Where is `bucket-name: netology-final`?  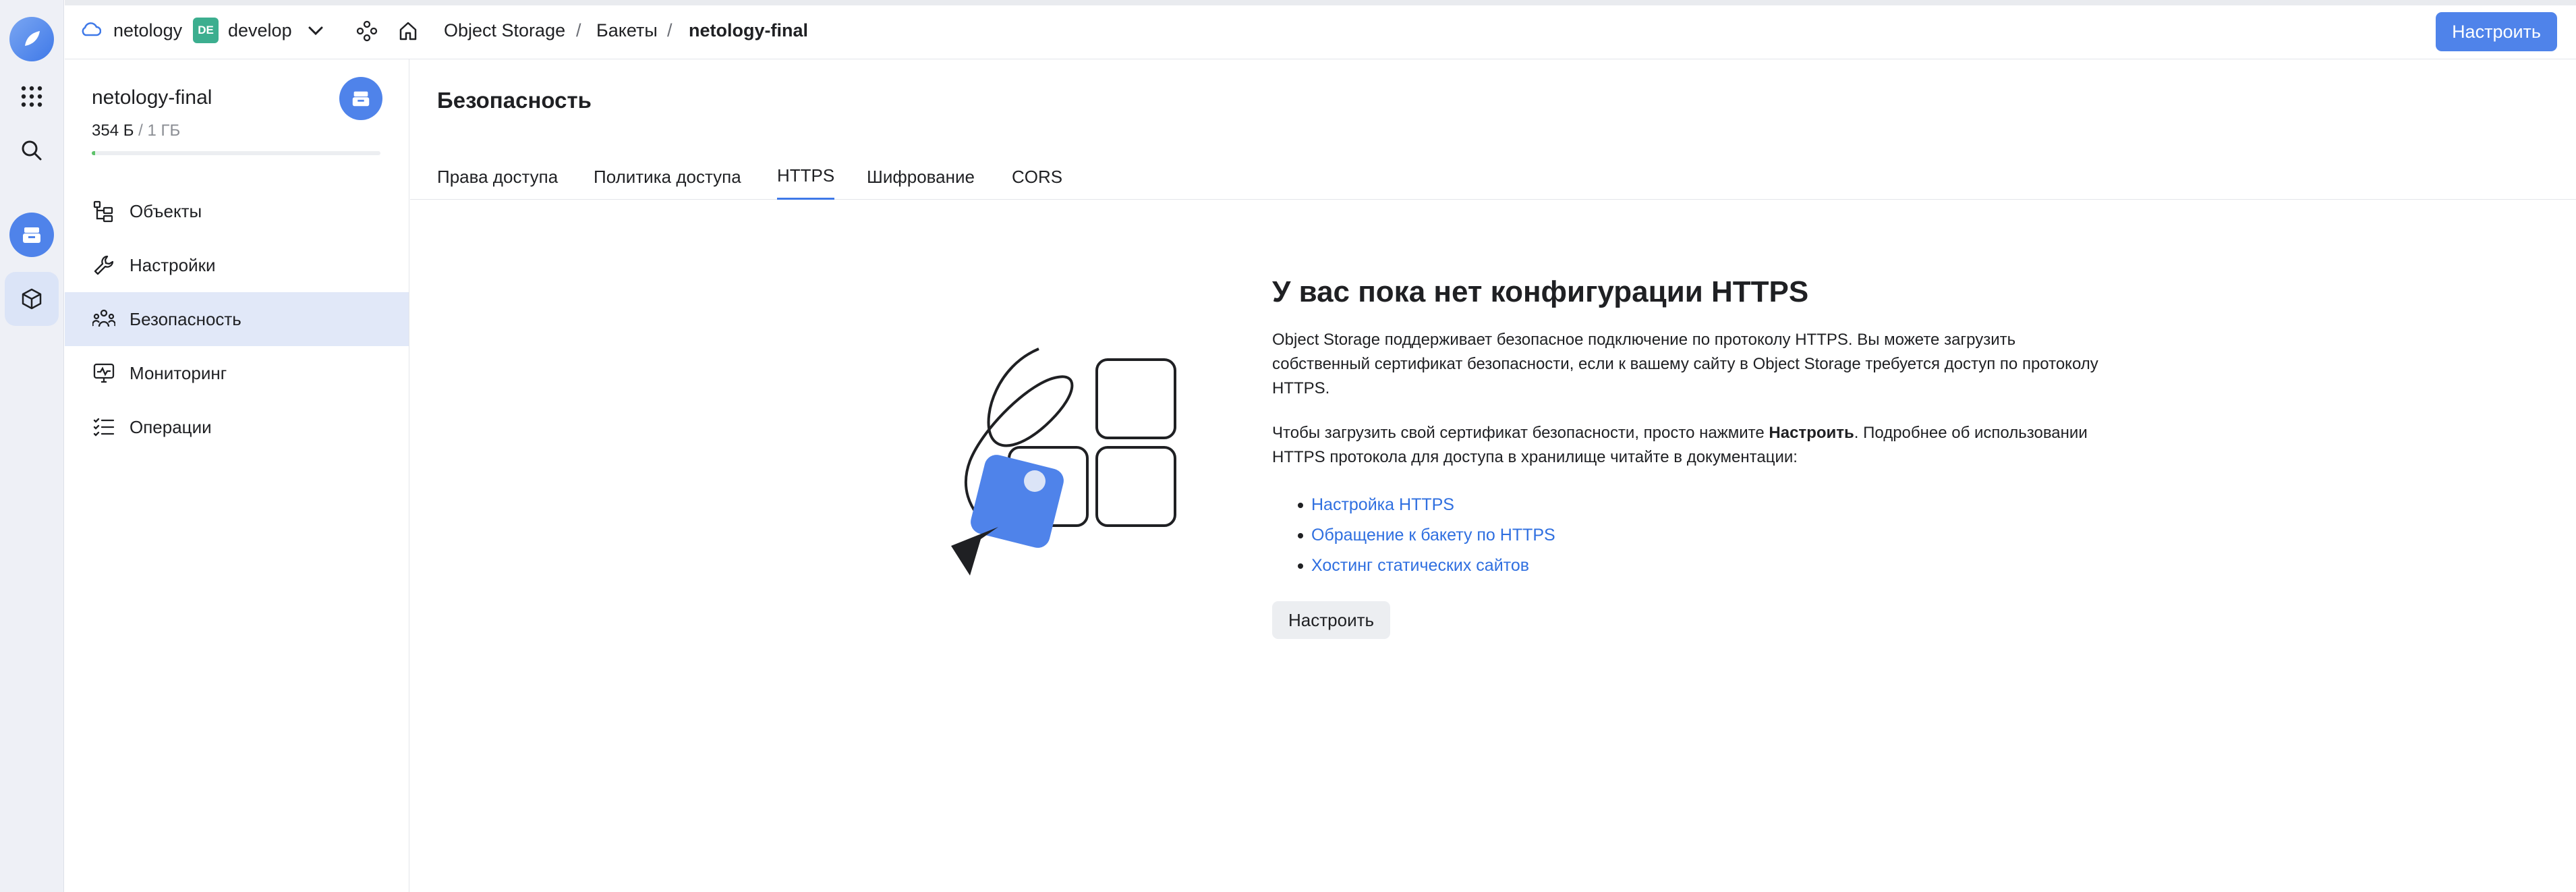 bucket-name: netology-final is located at coordinates (152, 97).